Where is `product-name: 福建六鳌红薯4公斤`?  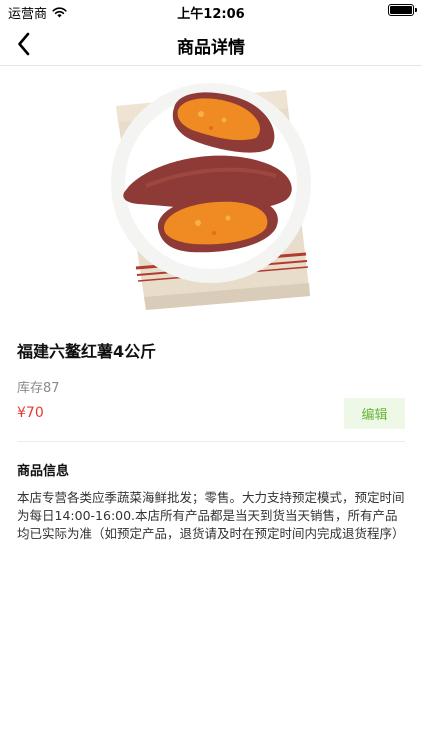 product-name: 福建六鳌红薯4公斤 is located at coordinates (87, 351).